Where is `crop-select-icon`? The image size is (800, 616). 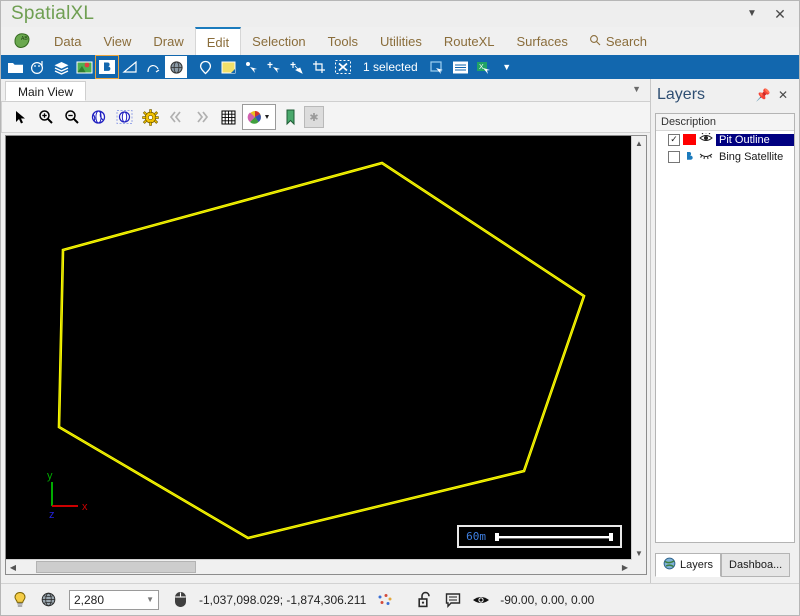 crop-select-icon is located at coordinates (320, 67).